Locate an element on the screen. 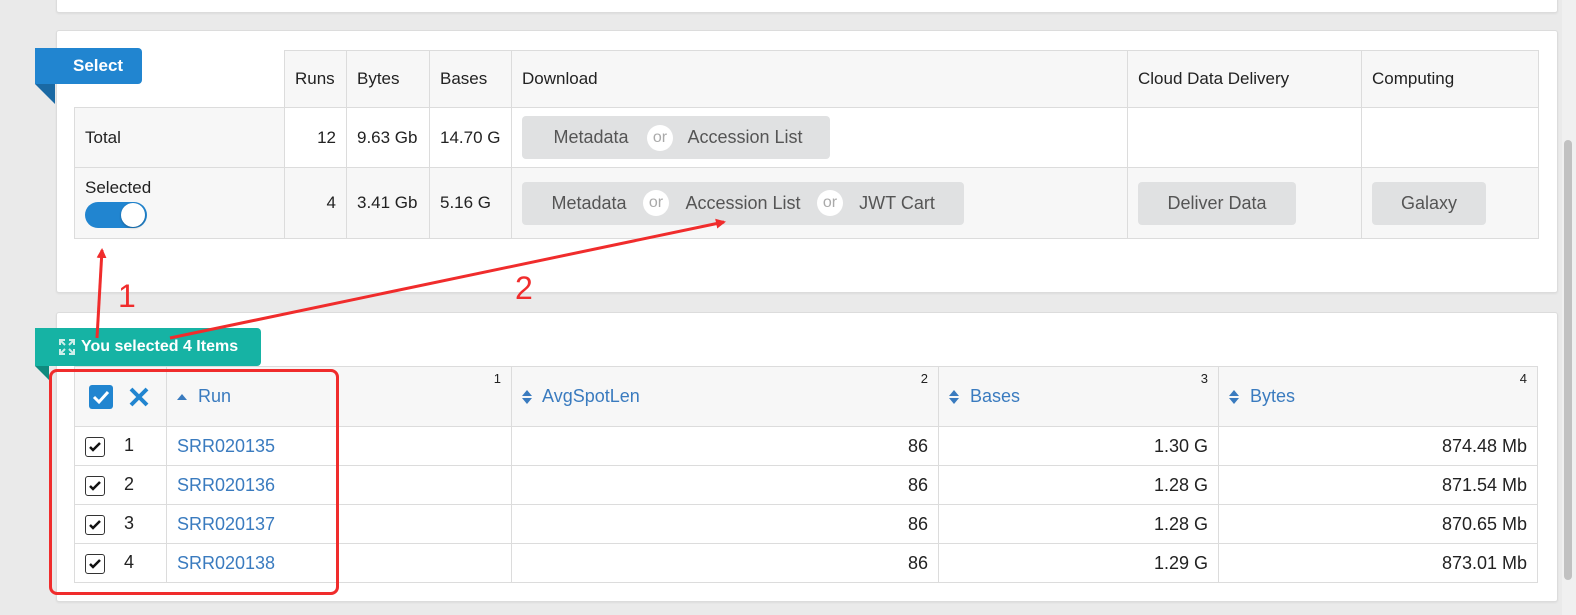 This screenshot has width=1576, height=615. scrollbar-thumb is located at coordinates (1568, 360).